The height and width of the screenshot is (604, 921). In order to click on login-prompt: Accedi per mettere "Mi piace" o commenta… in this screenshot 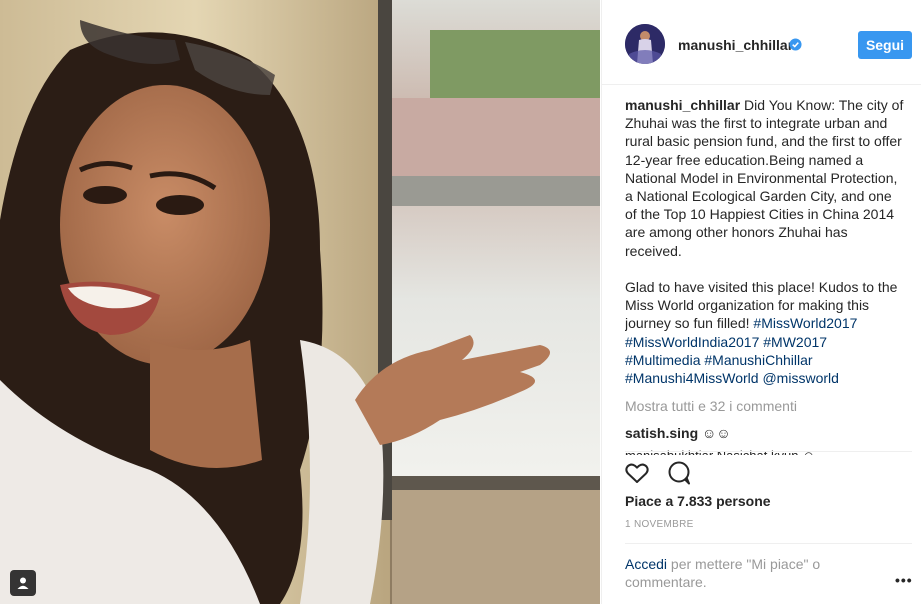, I will do `click(745, 573)`.